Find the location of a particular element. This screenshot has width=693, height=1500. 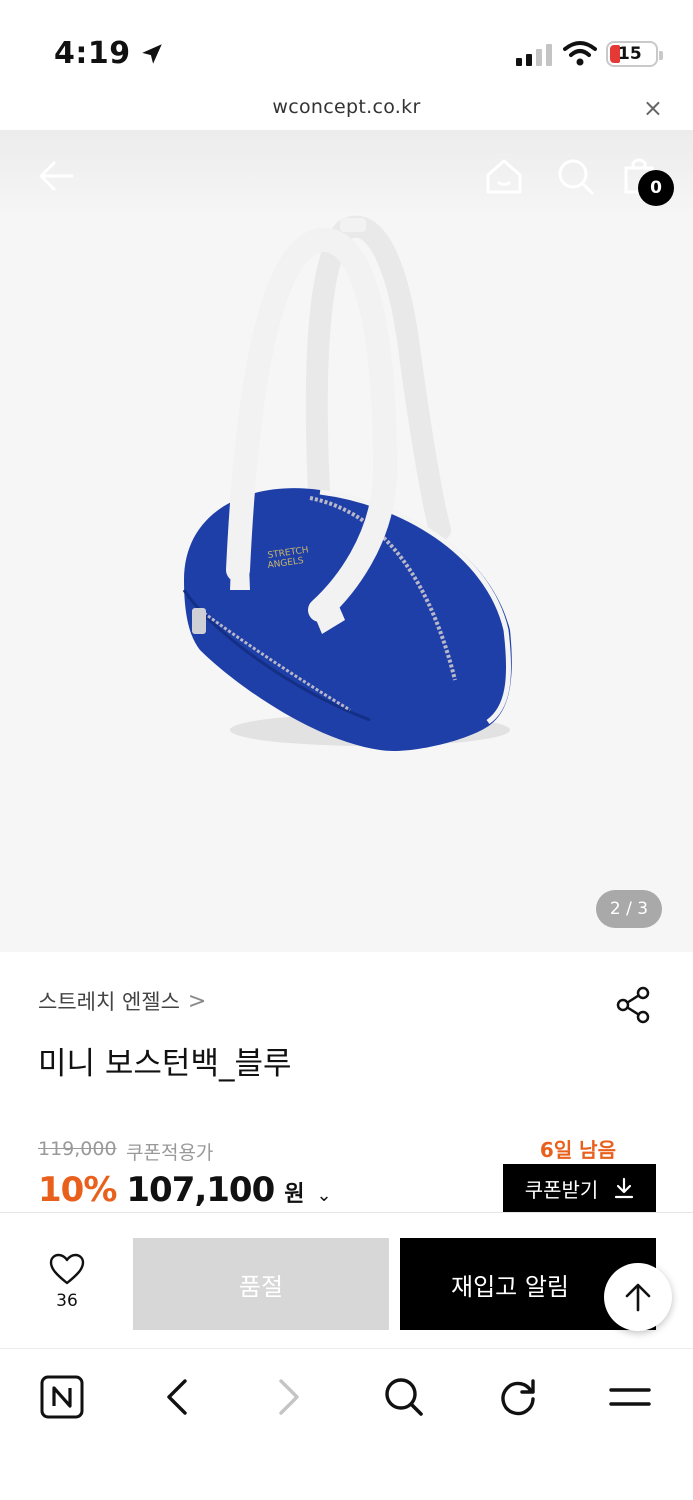

like-button: 36 is located at coordinates (67, 1282).